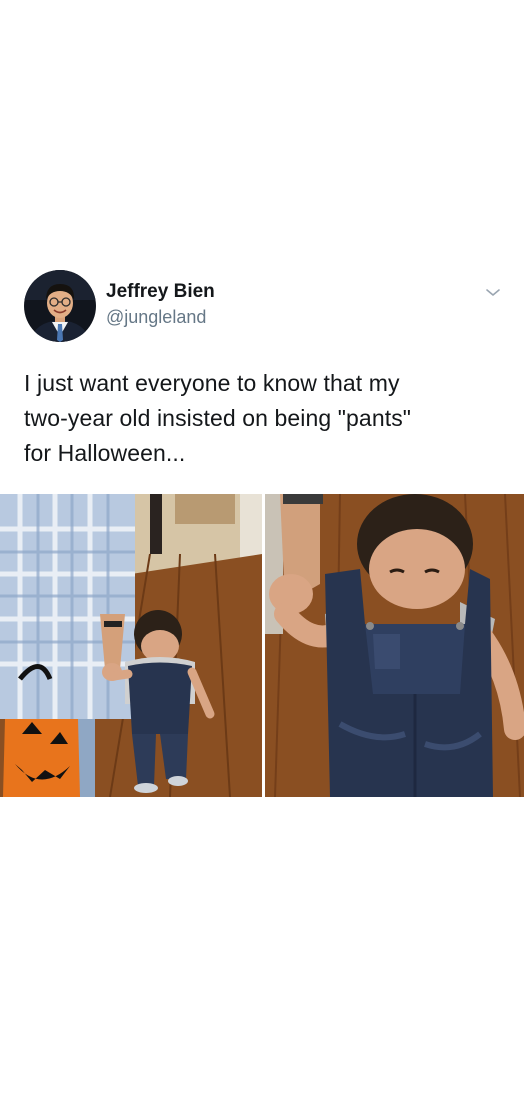  I want to click on author-name: Jeffrey Bien, so click(160, 292).